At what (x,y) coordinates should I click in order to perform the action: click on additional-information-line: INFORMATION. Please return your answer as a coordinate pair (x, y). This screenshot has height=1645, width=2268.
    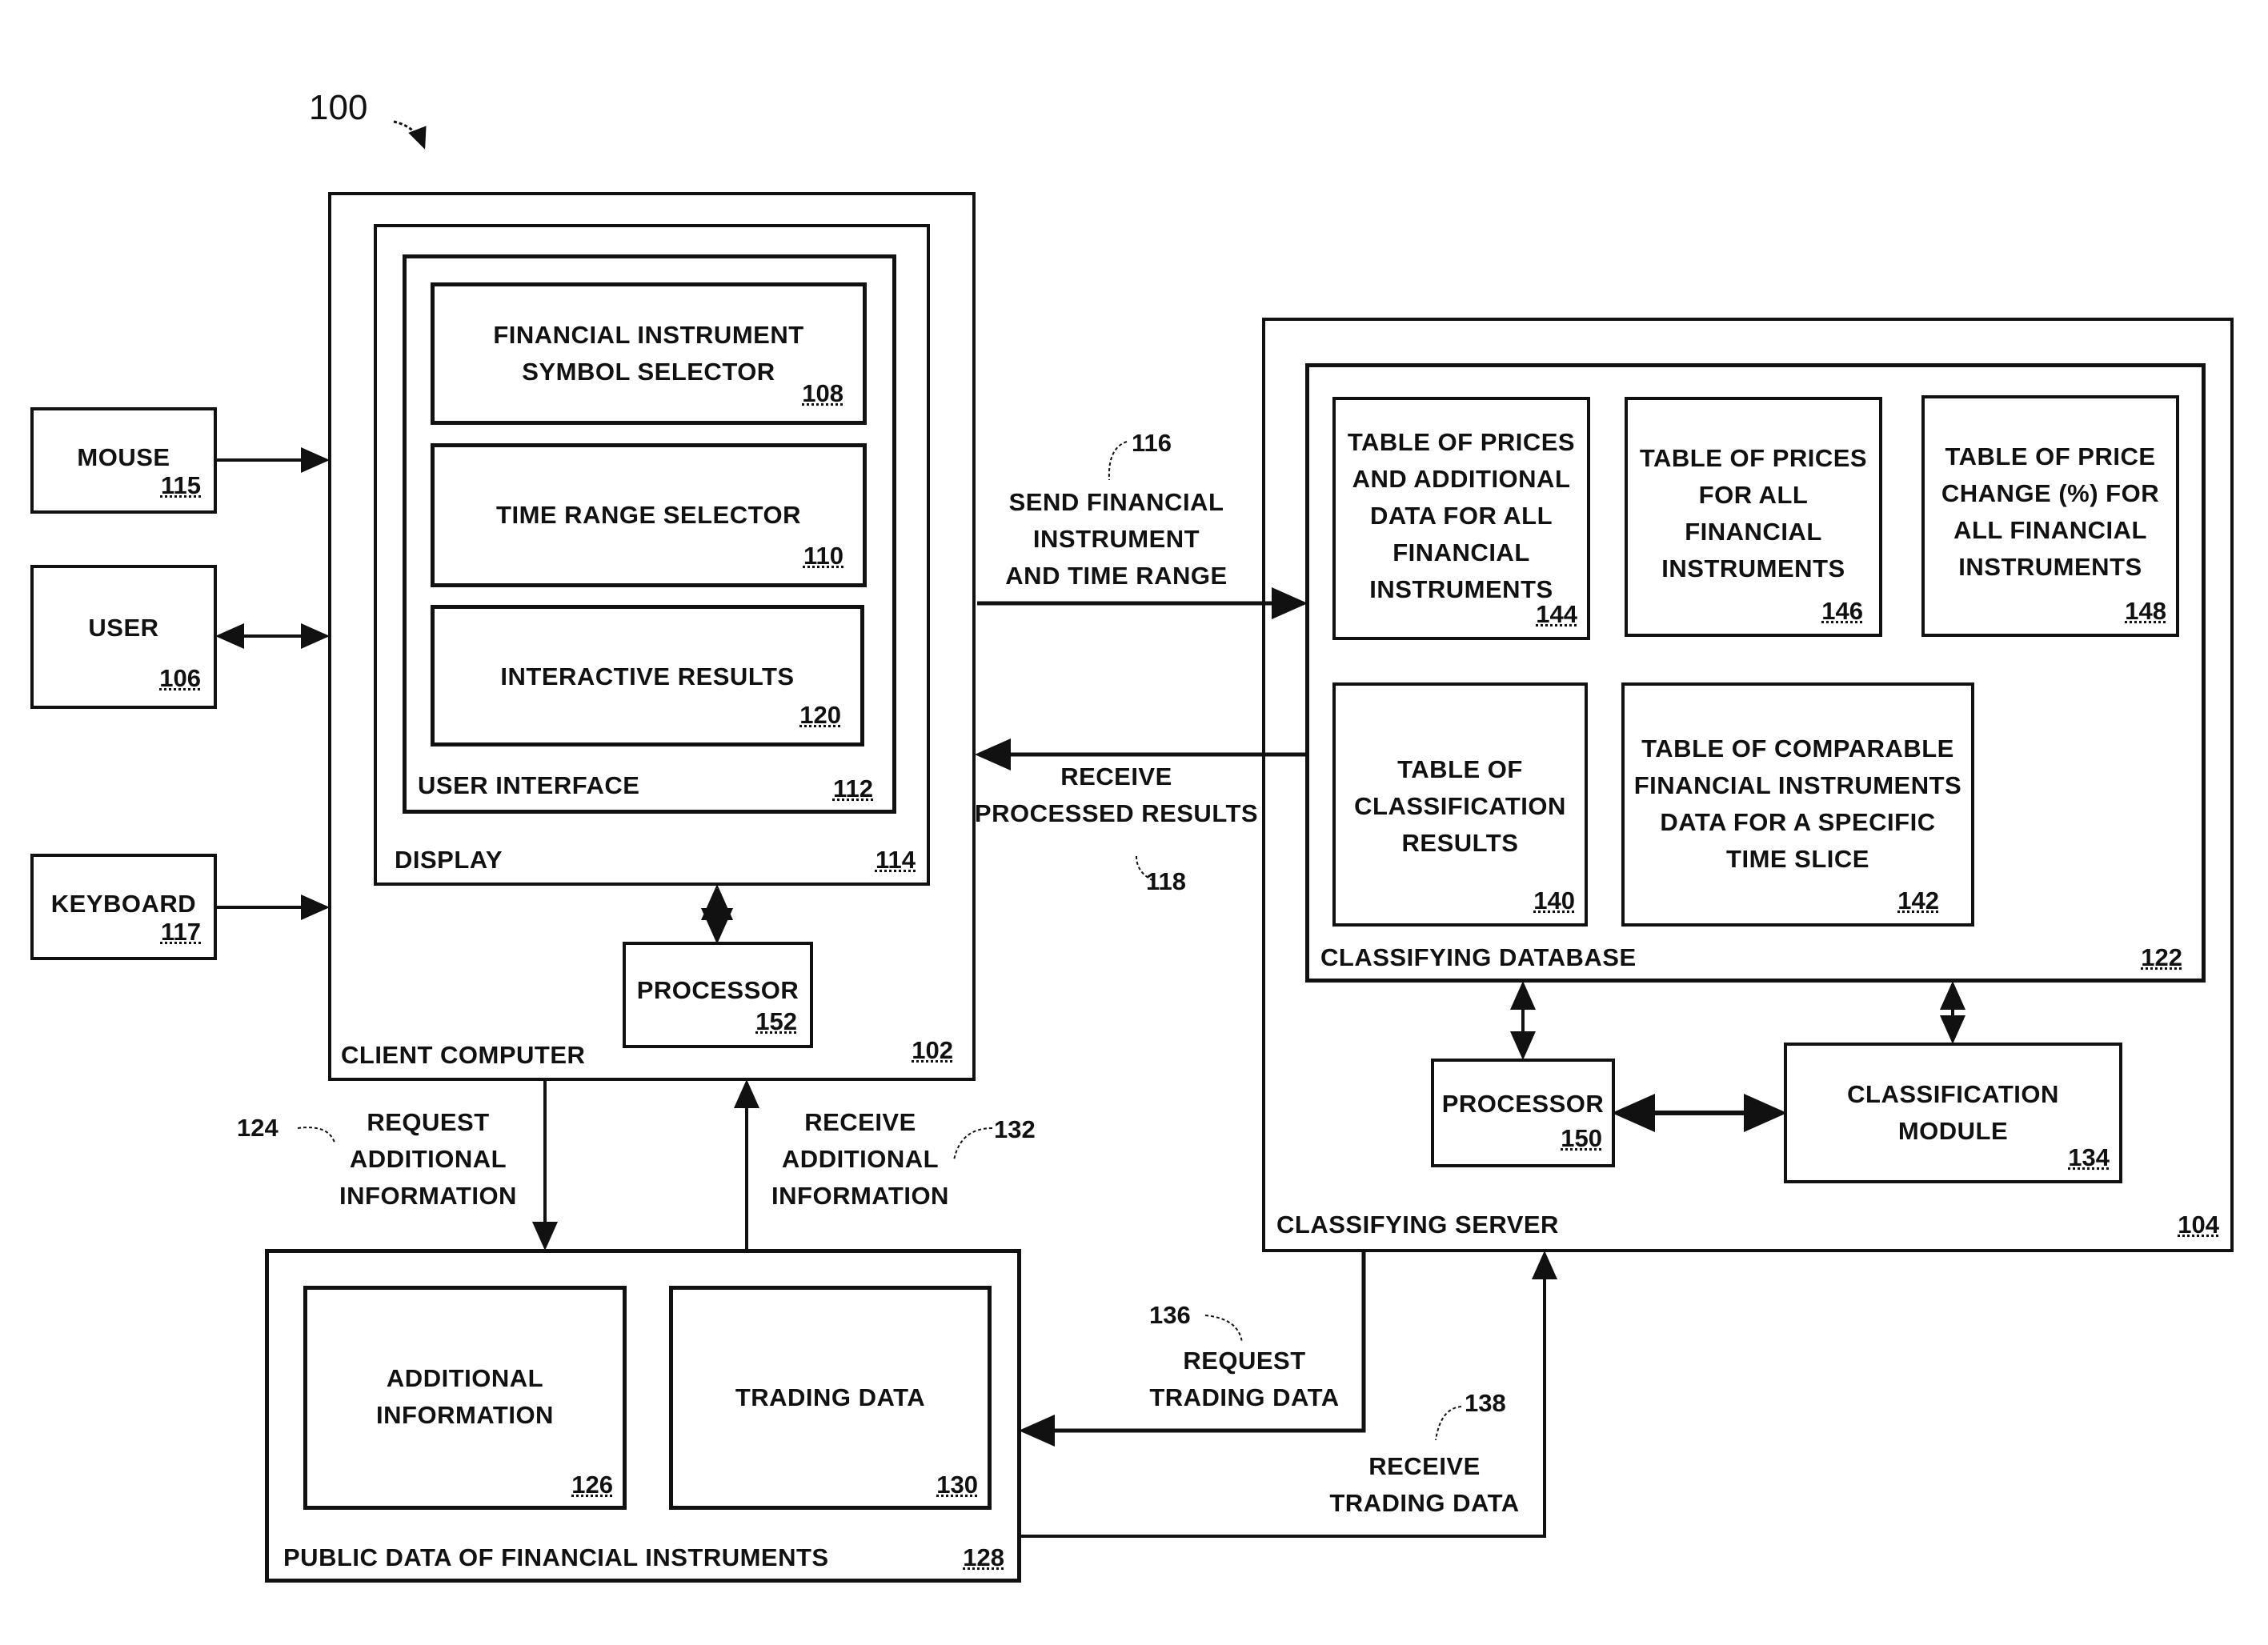
    Looking at the image, I should click on (465, 1415).